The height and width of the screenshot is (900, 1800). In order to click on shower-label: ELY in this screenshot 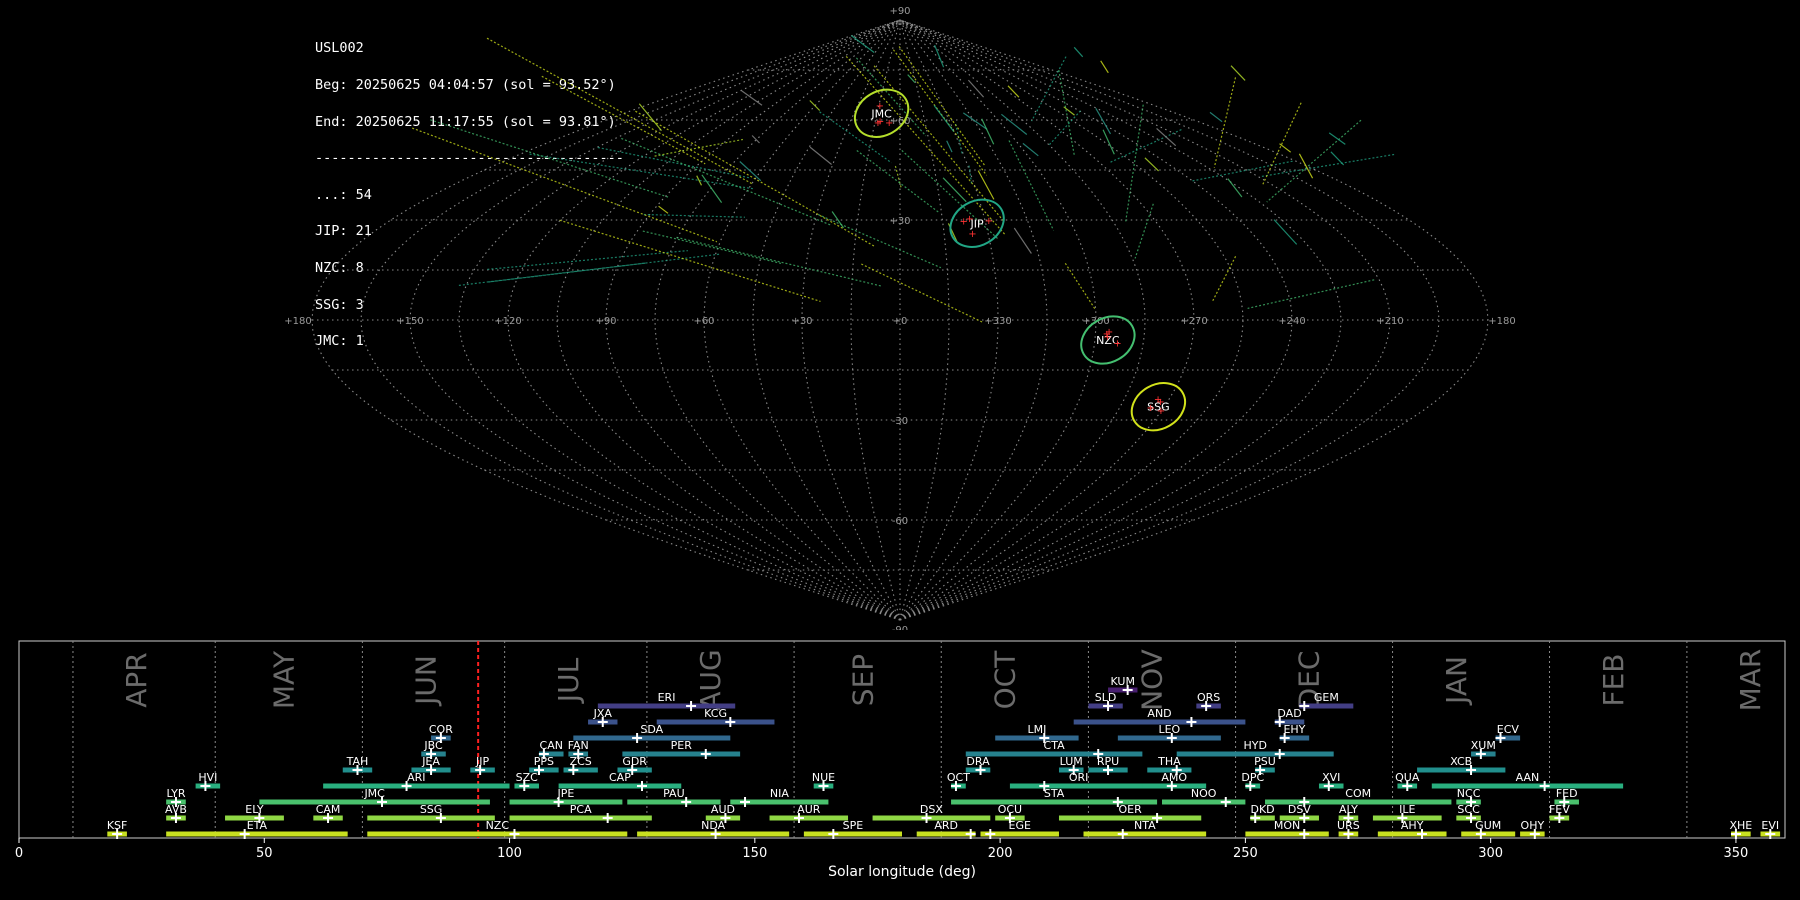, I will do `click(254, 809)`.